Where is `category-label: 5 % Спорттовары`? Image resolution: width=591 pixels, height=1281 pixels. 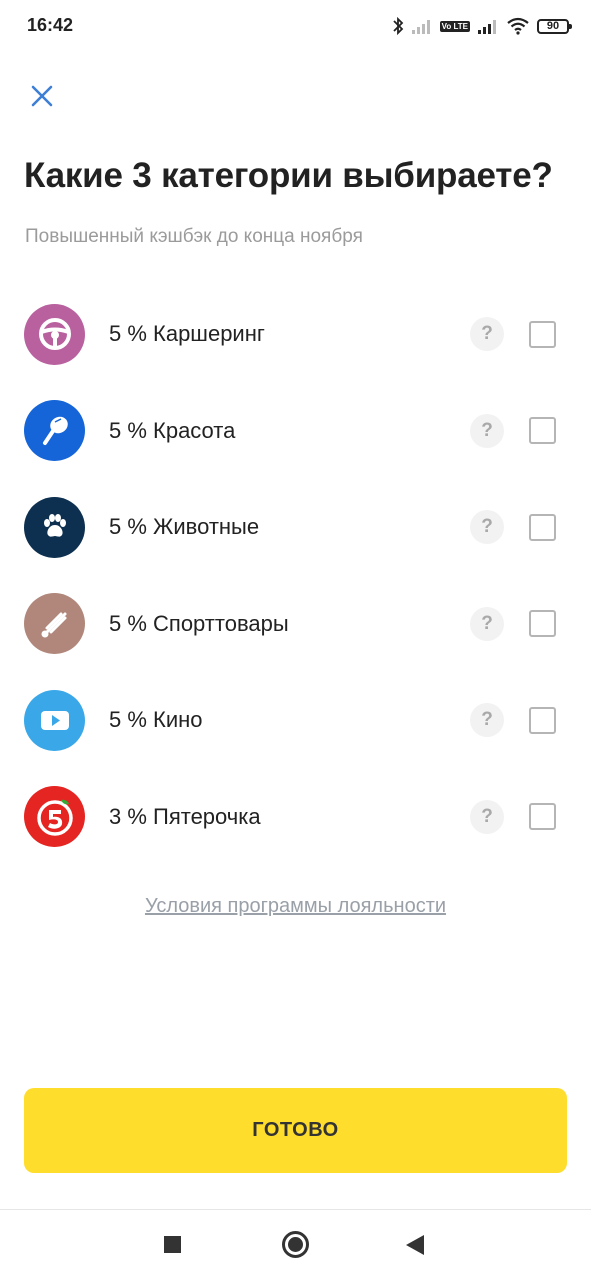
category-label: 5 % Спорттовары is located at coordinates (199, 623).